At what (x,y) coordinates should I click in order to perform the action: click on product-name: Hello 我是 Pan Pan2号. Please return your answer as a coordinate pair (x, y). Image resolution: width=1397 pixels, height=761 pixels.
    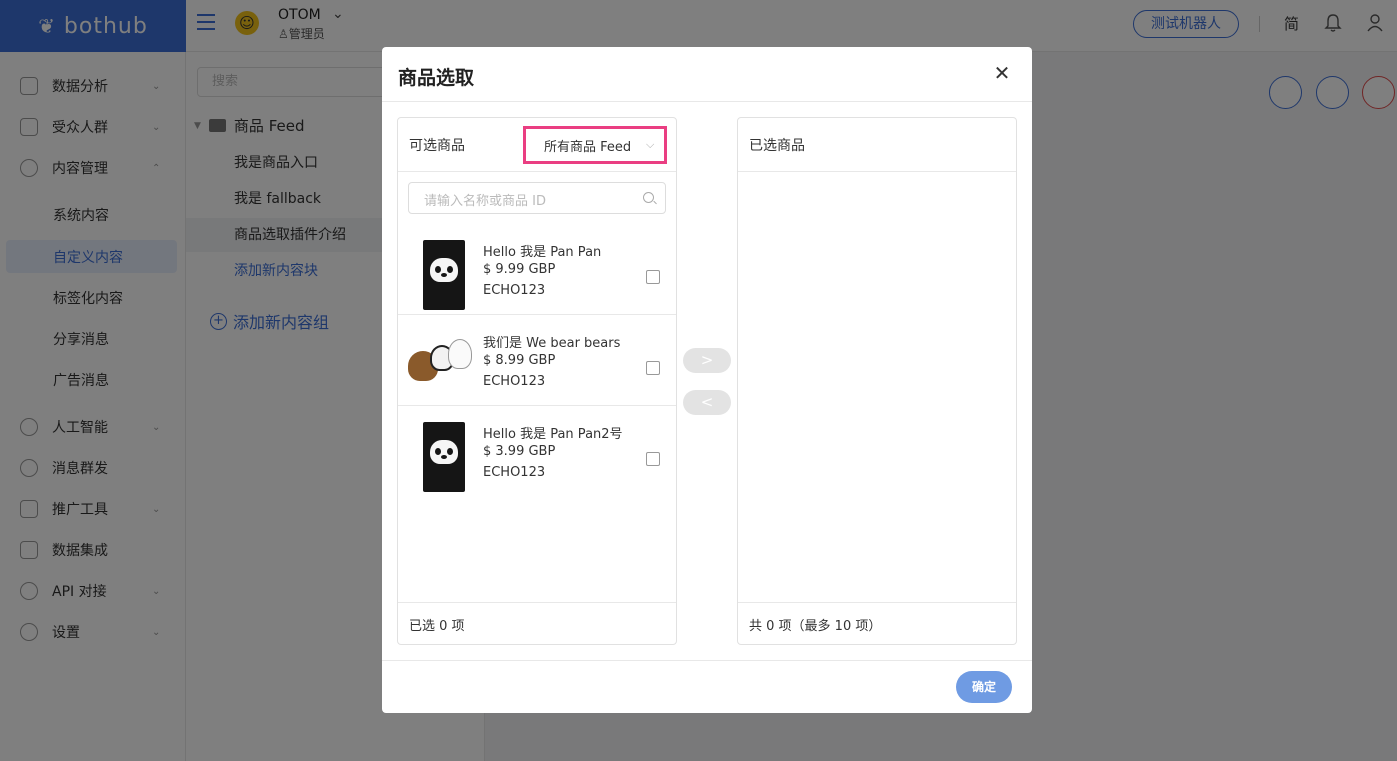
    Looking at the image, I should click on (553, 434).